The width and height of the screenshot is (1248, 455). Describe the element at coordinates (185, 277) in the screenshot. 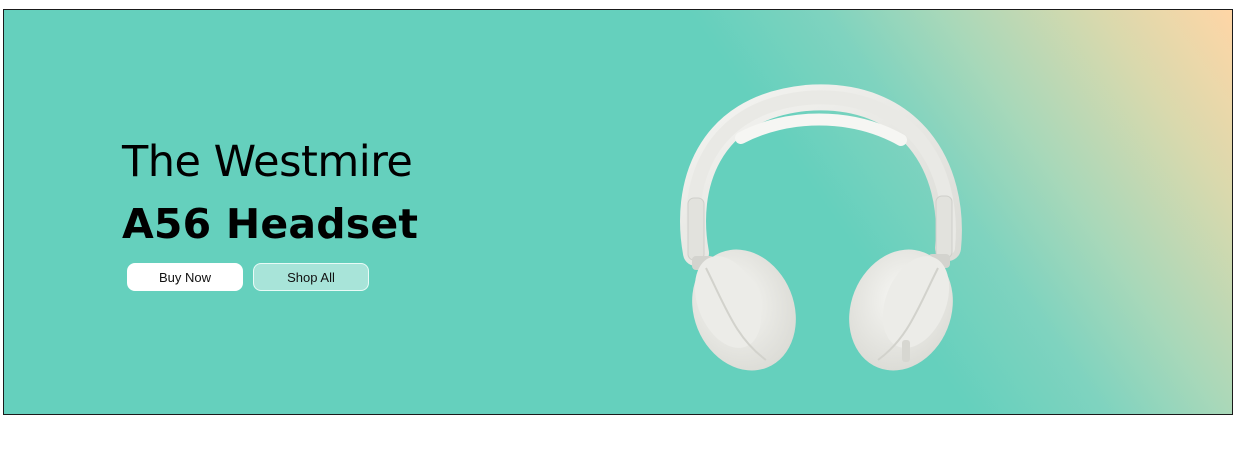

I see `buy-now-button: Buy Now` at that location.